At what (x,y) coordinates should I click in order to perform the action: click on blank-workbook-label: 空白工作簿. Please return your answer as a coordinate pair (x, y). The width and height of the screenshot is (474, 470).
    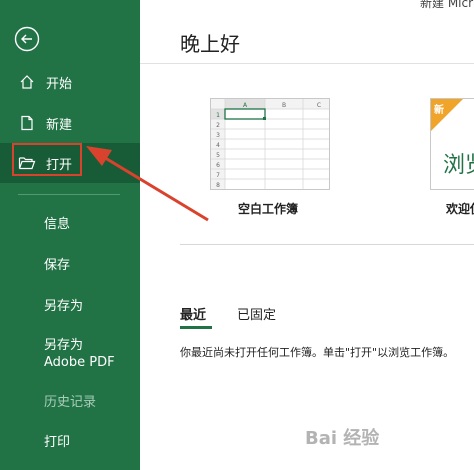
    Looking at the image, I should click on (268, 209).